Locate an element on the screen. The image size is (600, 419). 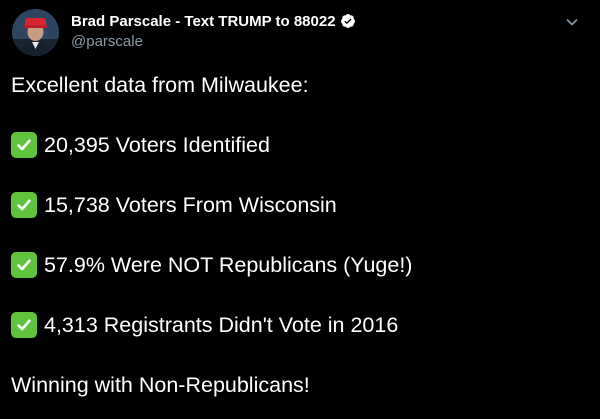
list-item: ✅ 57.9% Were NOT Republicans (Yuge!) is located at coordinates (301, 265).